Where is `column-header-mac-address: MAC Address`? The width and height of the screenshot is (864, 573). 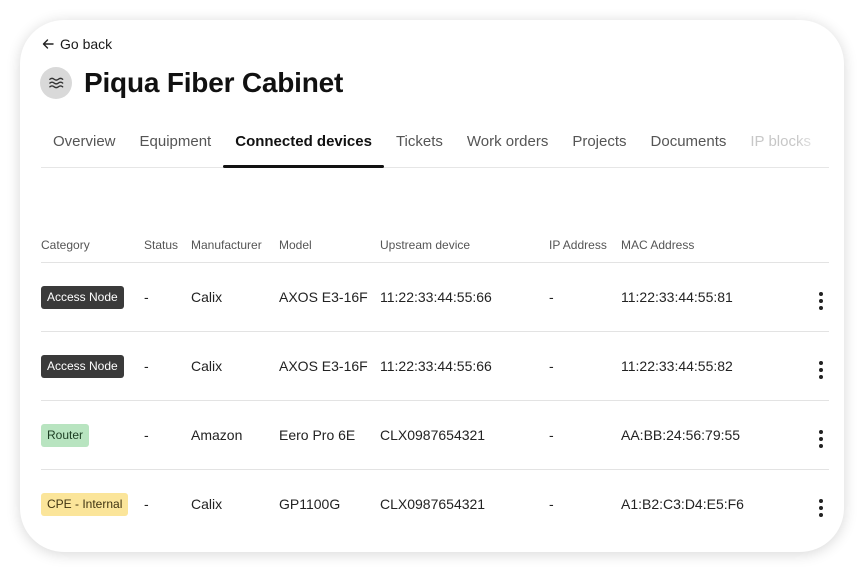 column-header-mac-address: MAC Address is located at coordinates (706, 245).